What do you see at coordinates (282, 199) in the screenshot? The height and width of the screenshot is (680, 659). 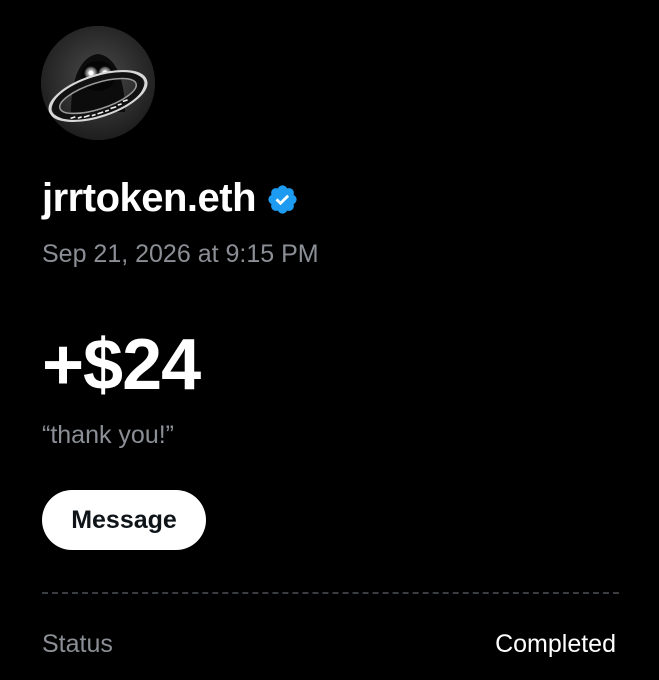 I see `verified-badge-icon` at bounding box center [282, 199].